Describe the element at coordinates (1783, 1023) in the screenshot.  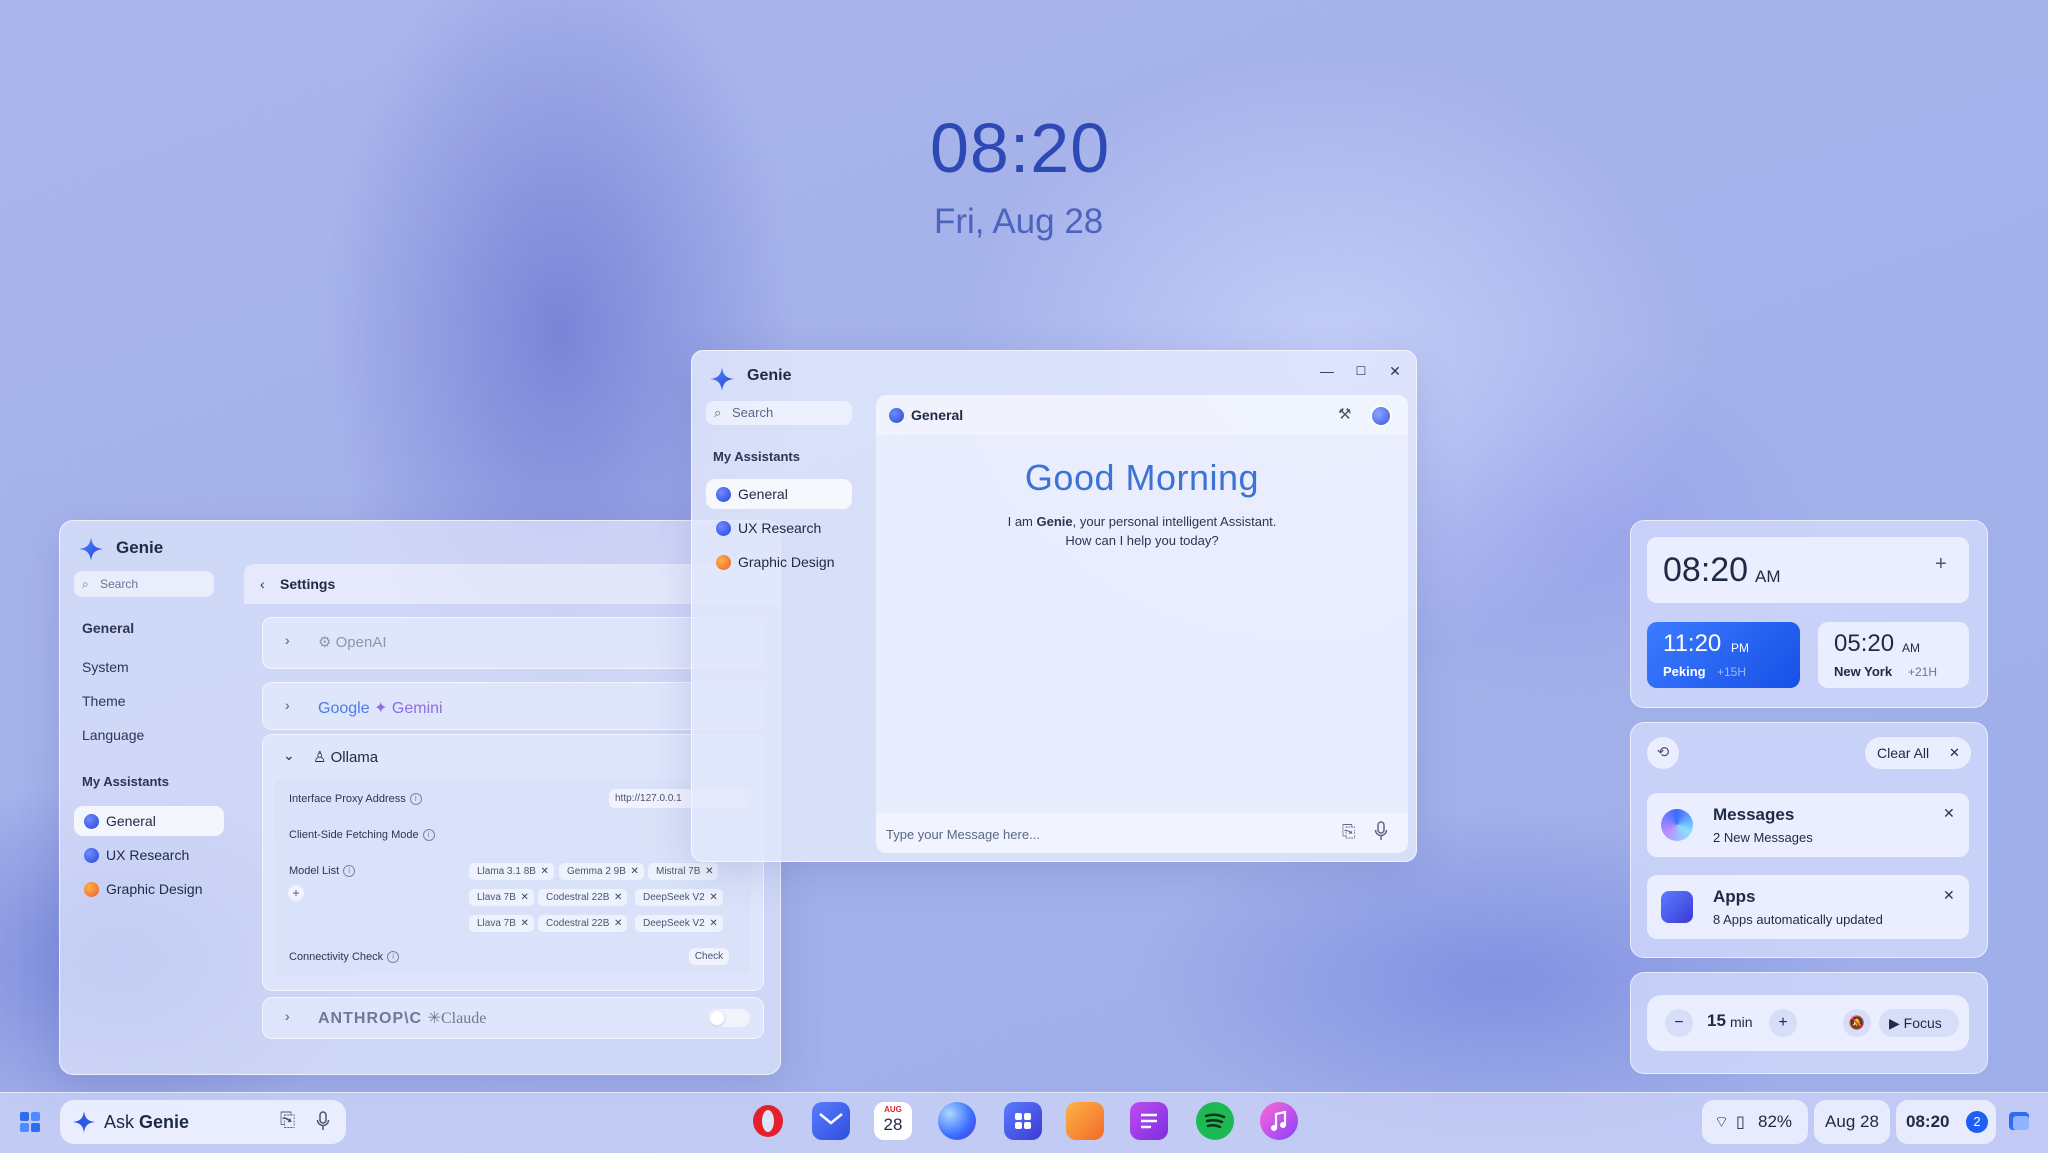
I see `increase-button: +` at that location.